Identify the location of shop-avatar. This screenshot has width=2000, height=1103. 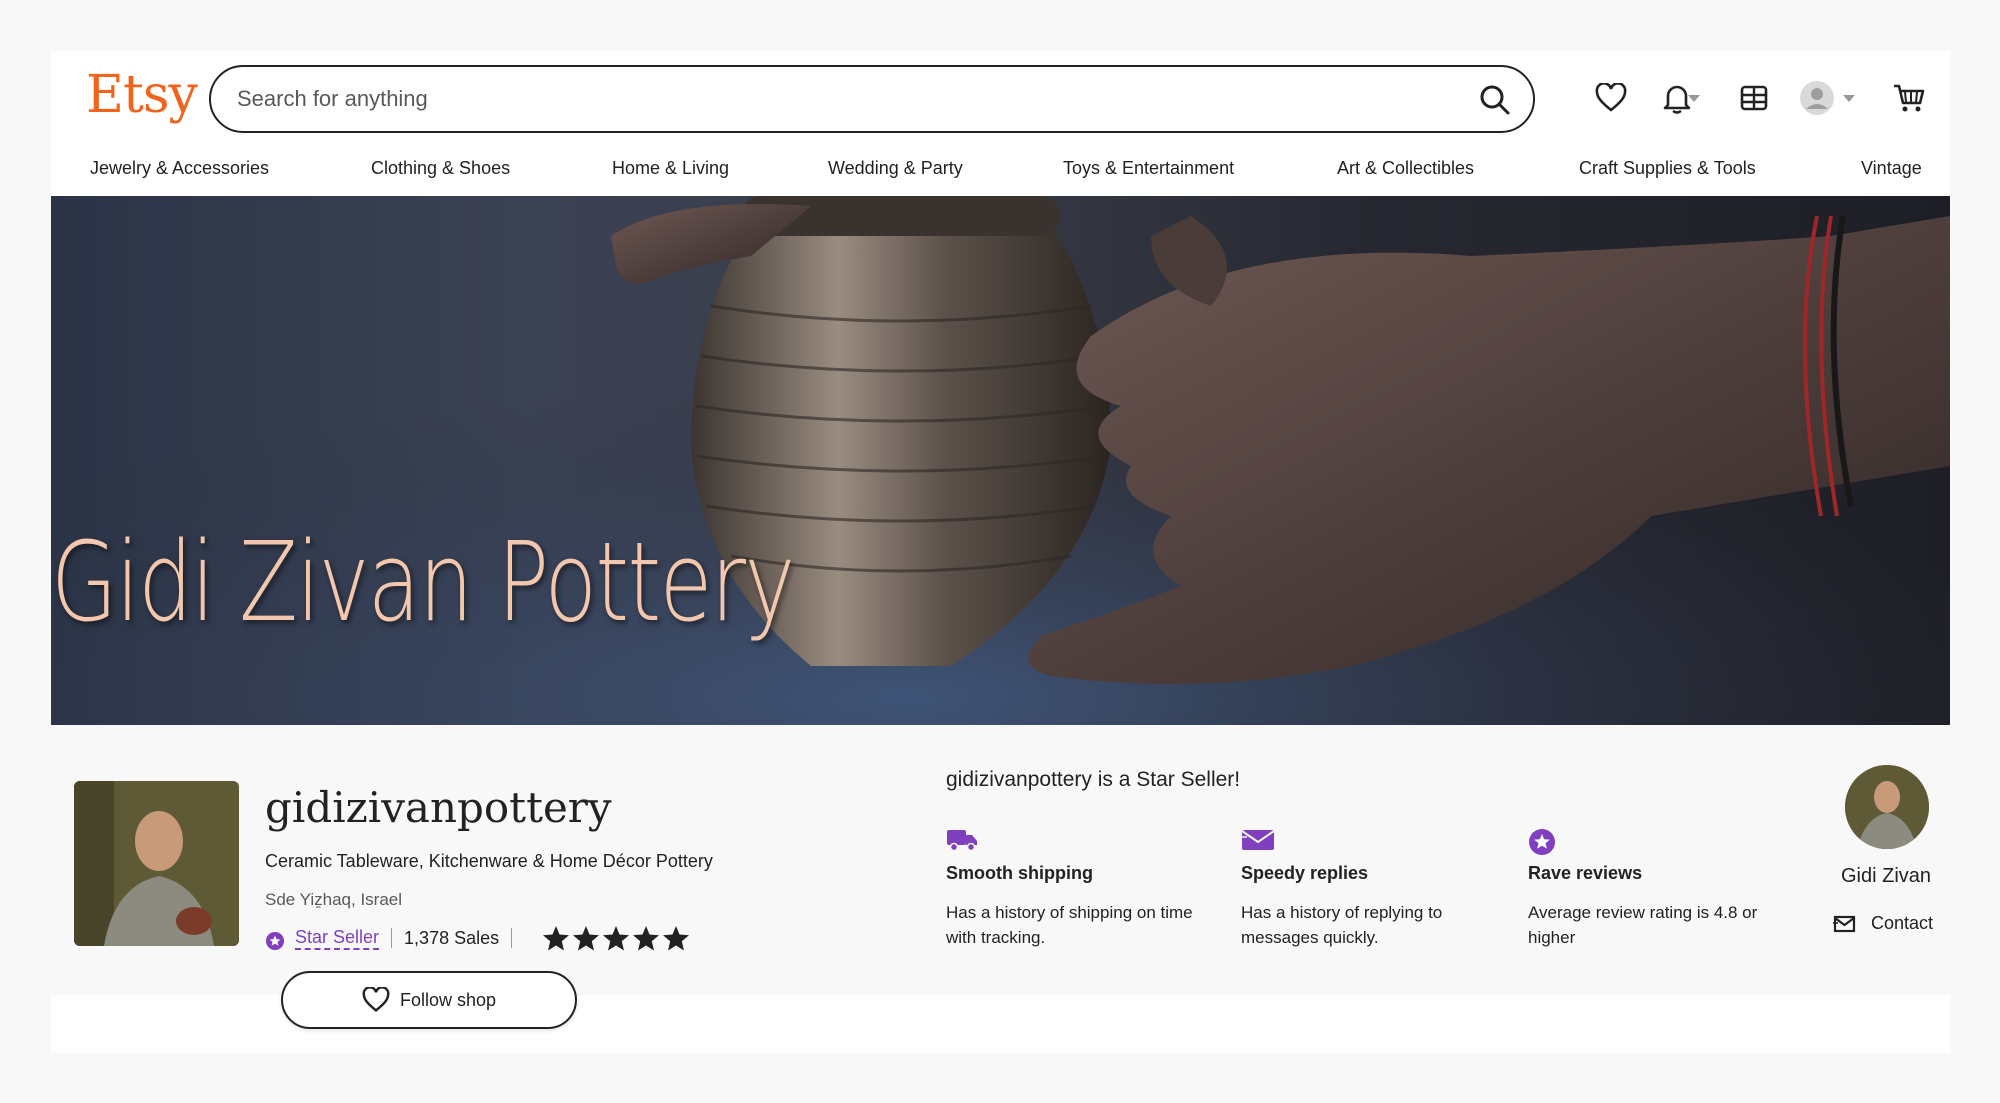
(156, 863).